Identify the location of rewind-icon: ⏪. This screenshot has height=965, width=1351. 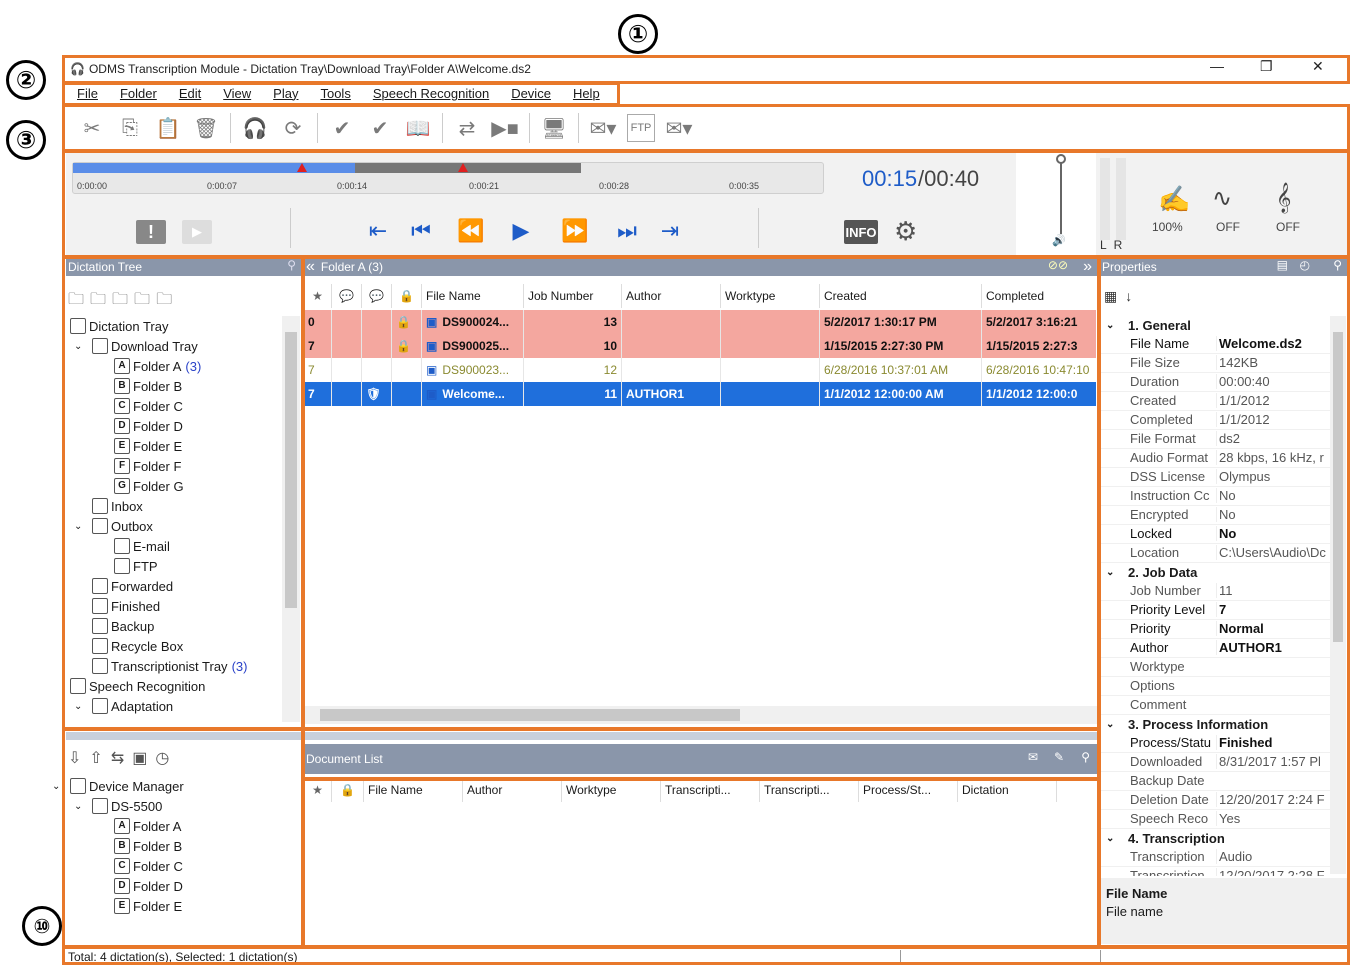
(471, 231).